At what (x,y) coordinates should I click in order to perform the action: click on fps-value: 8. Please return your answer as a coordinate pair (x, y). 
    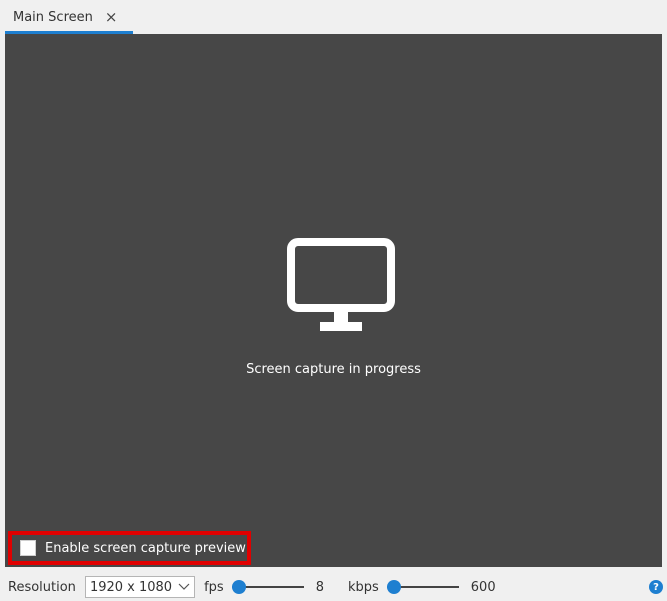
    Looking at the image, I should click on (319, 587).